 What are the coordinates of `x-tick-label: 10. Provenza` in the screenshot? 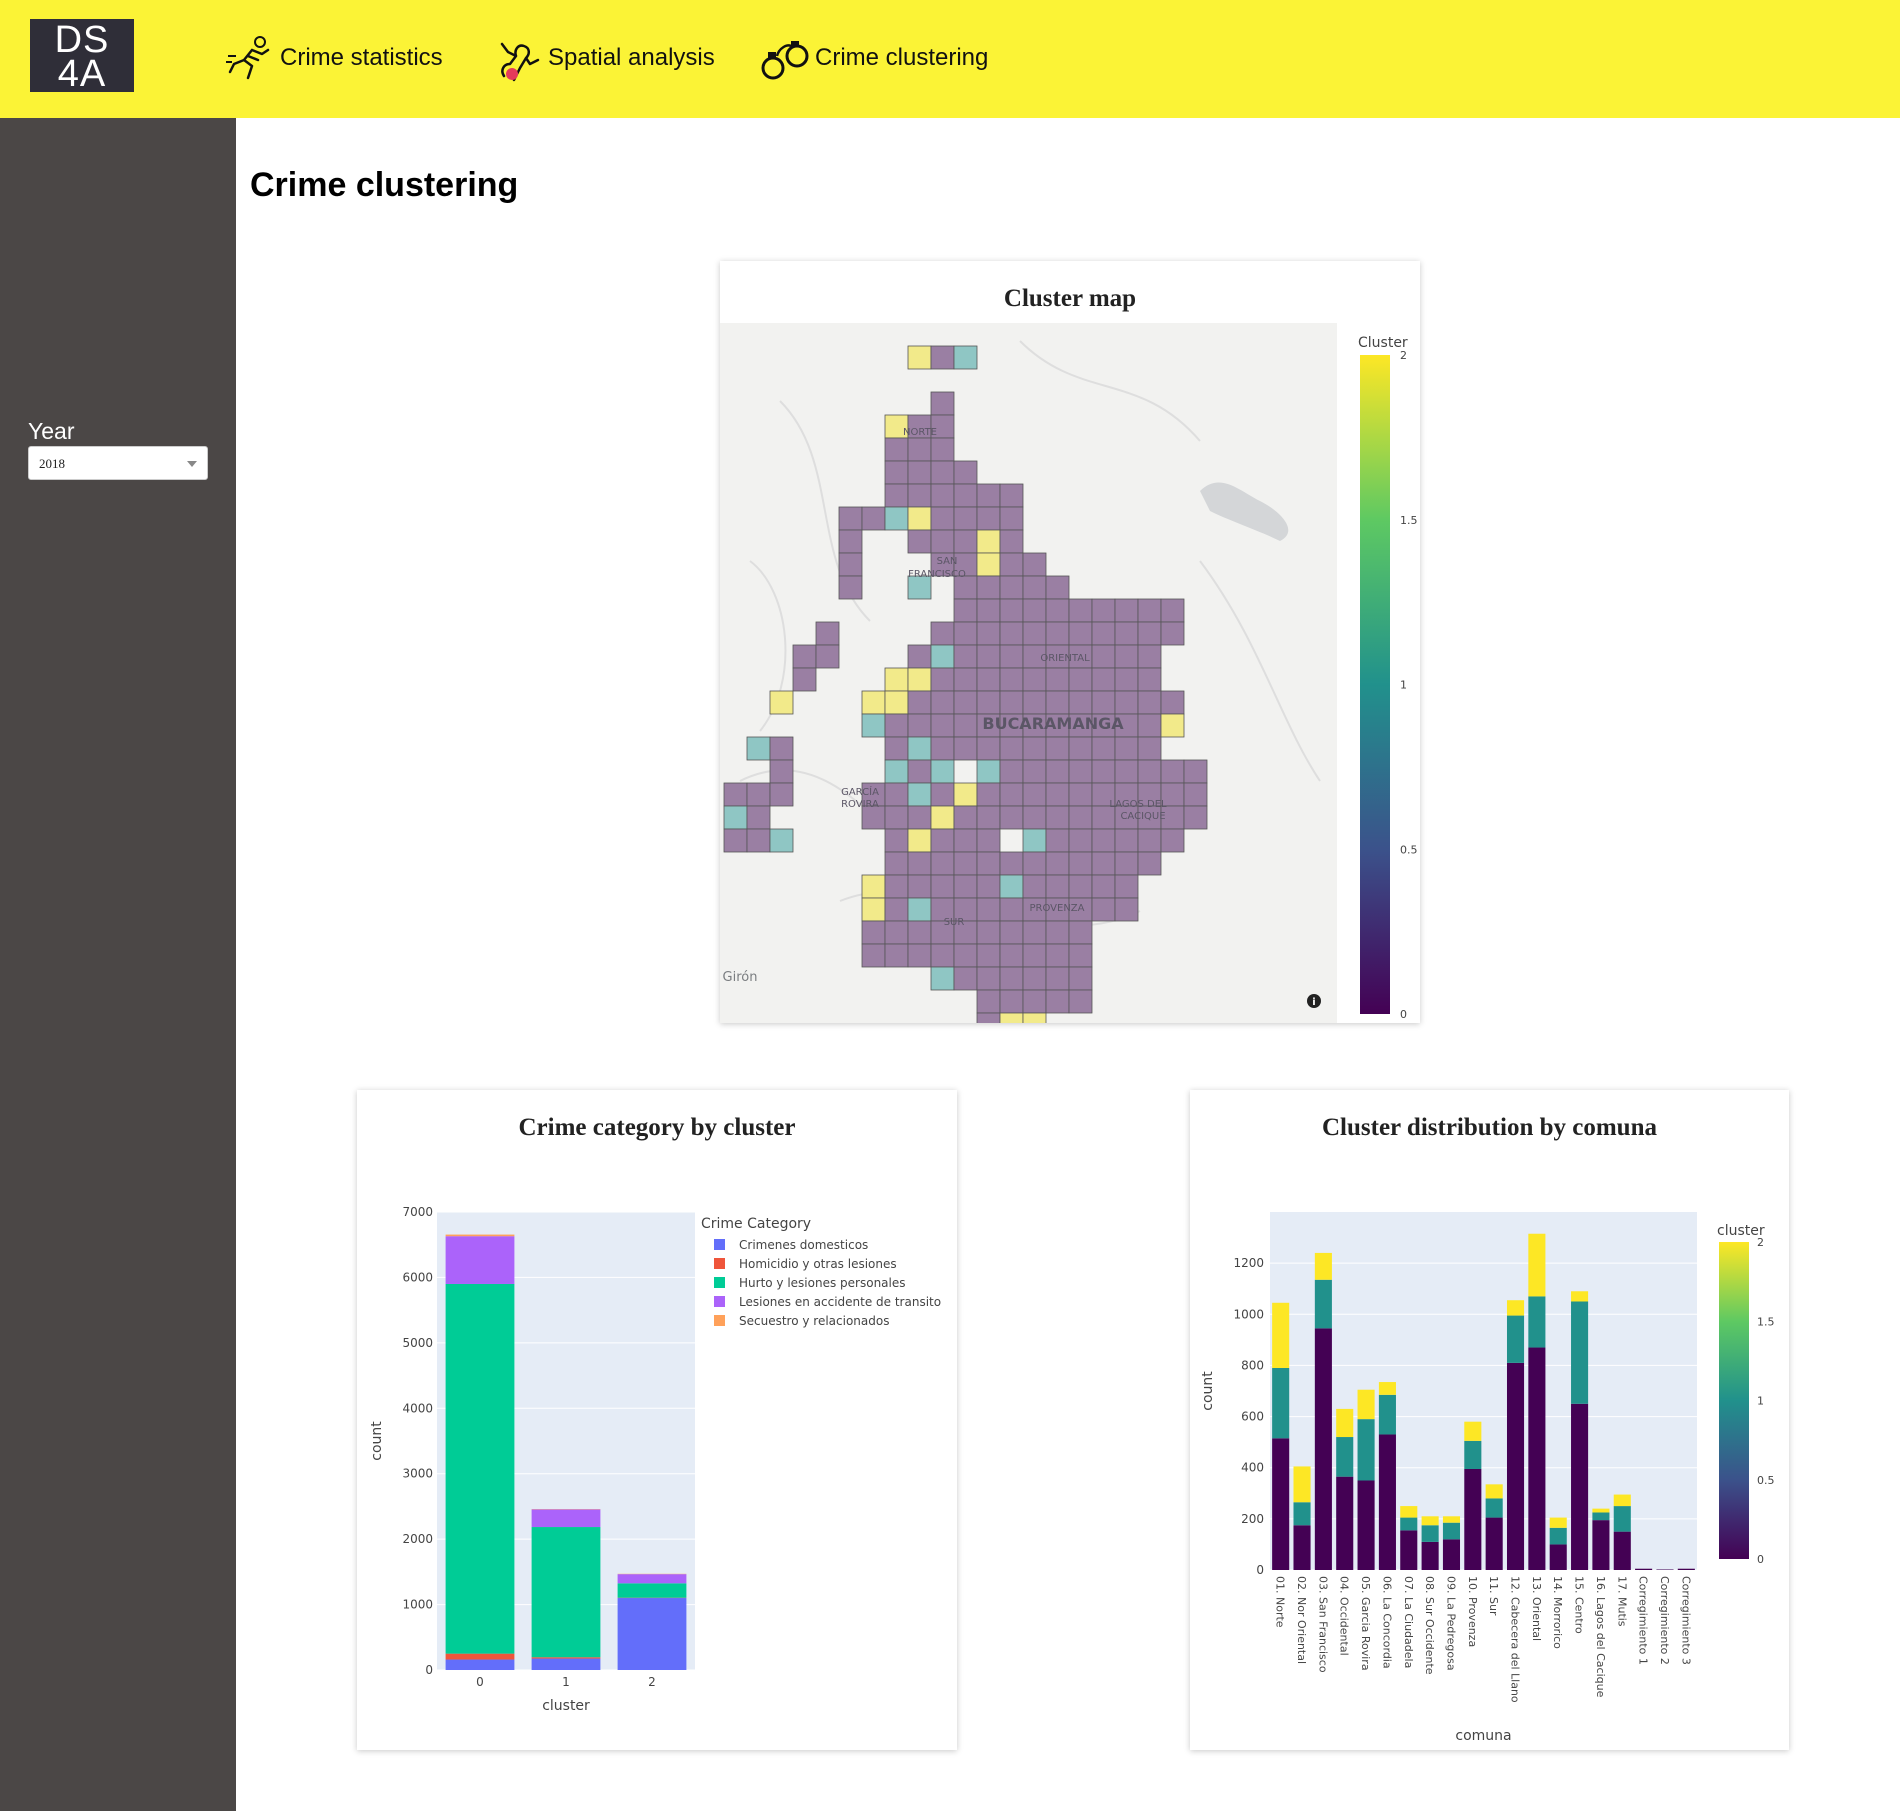 It's located at (1472, 1611).